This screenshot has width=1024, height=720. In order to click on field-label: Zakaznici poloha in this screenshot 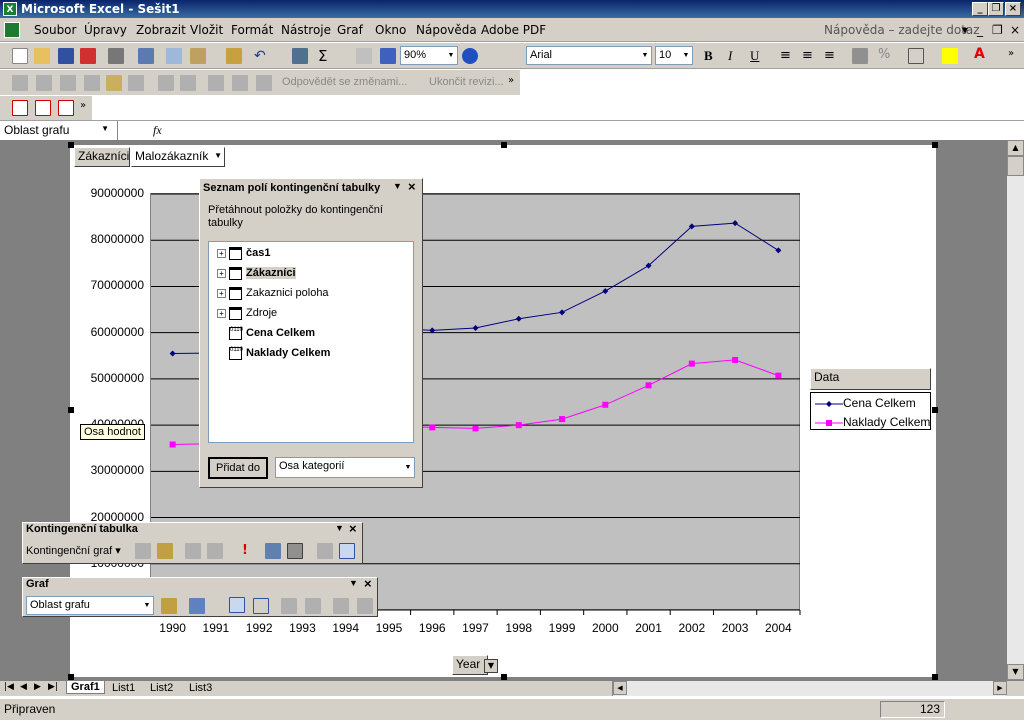, I will do `click(287, 293)`.